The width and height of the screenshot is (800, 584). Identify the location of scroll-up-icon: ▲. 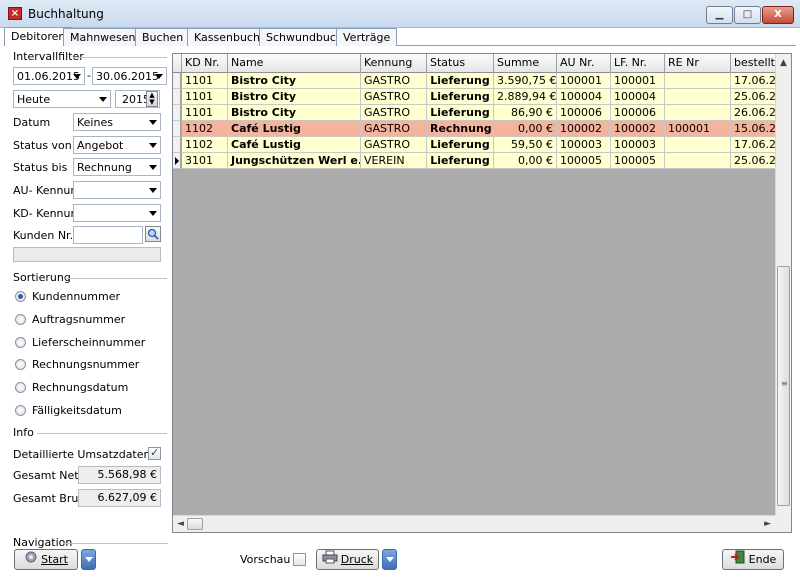
(783, 63).